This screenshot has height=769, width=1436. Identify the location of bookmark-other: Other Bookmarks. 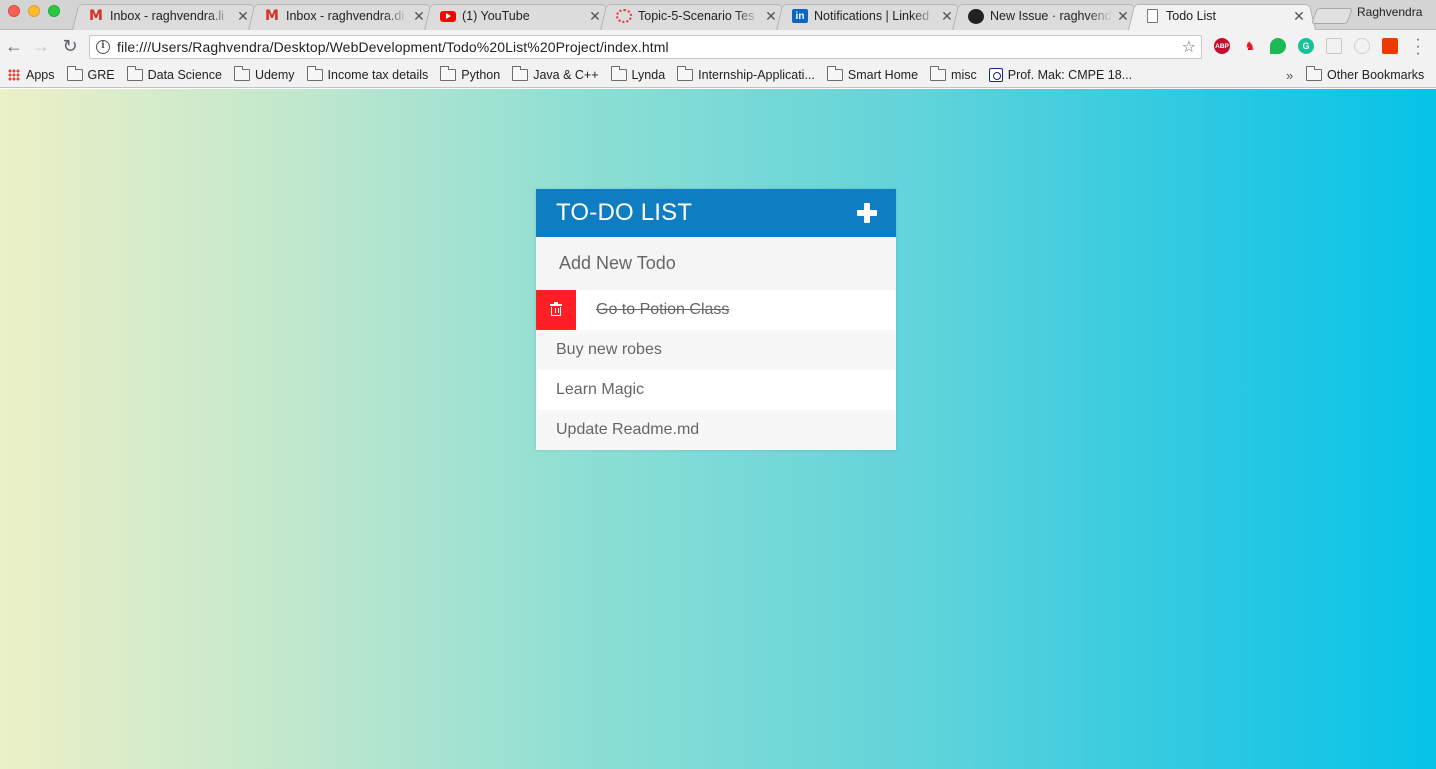
(1365, 74).